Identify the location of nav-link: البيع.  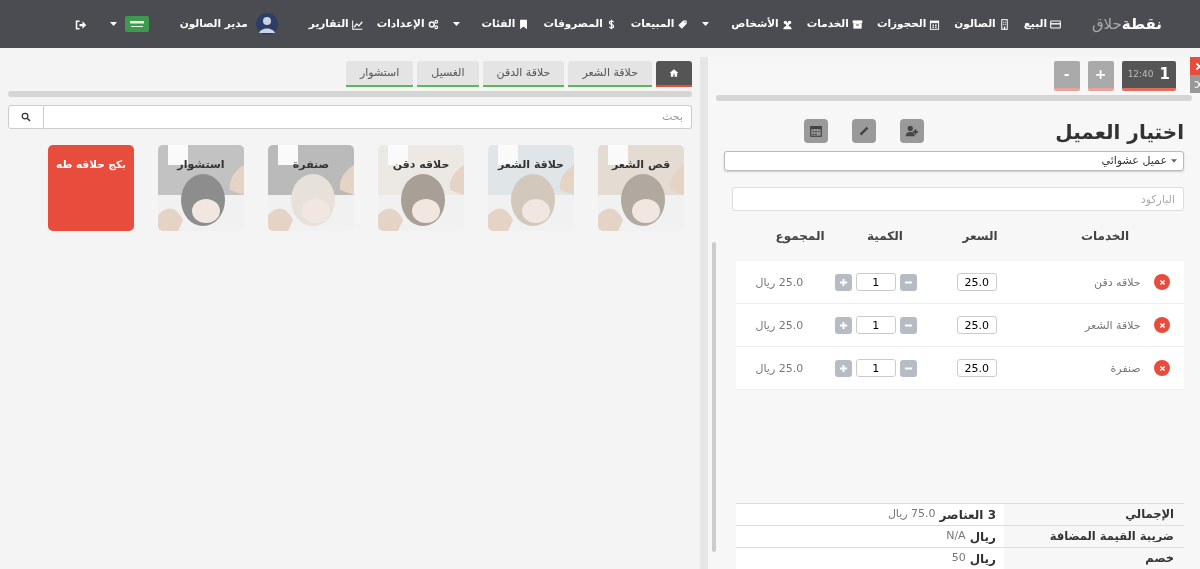
(1042, 24).